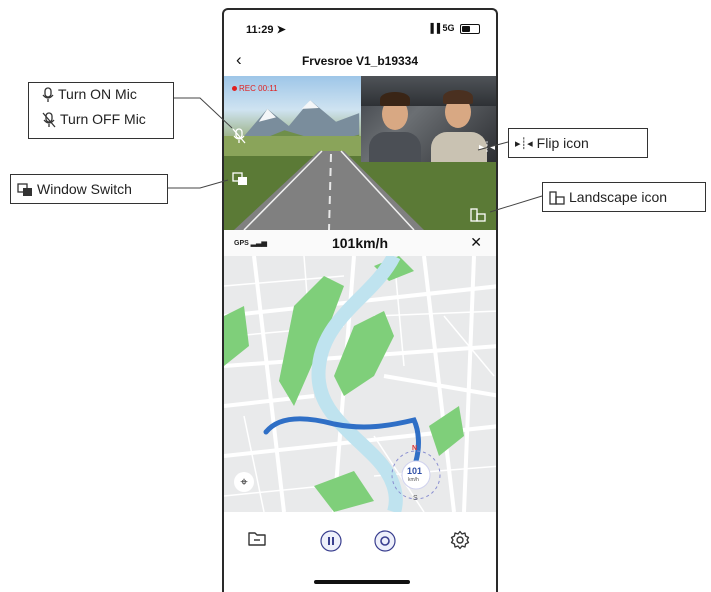  I want to click on mic-on-icon, so click(48, 95).